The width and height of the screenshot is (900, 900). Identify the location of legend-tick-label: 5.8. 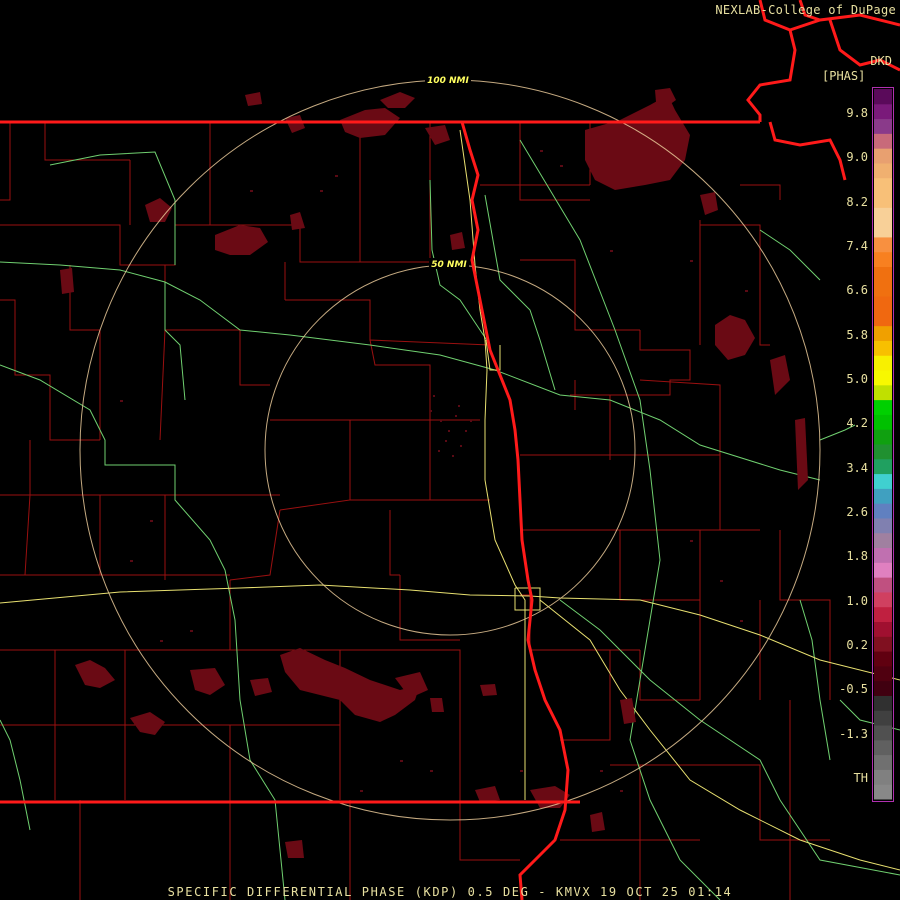
(857, 334).